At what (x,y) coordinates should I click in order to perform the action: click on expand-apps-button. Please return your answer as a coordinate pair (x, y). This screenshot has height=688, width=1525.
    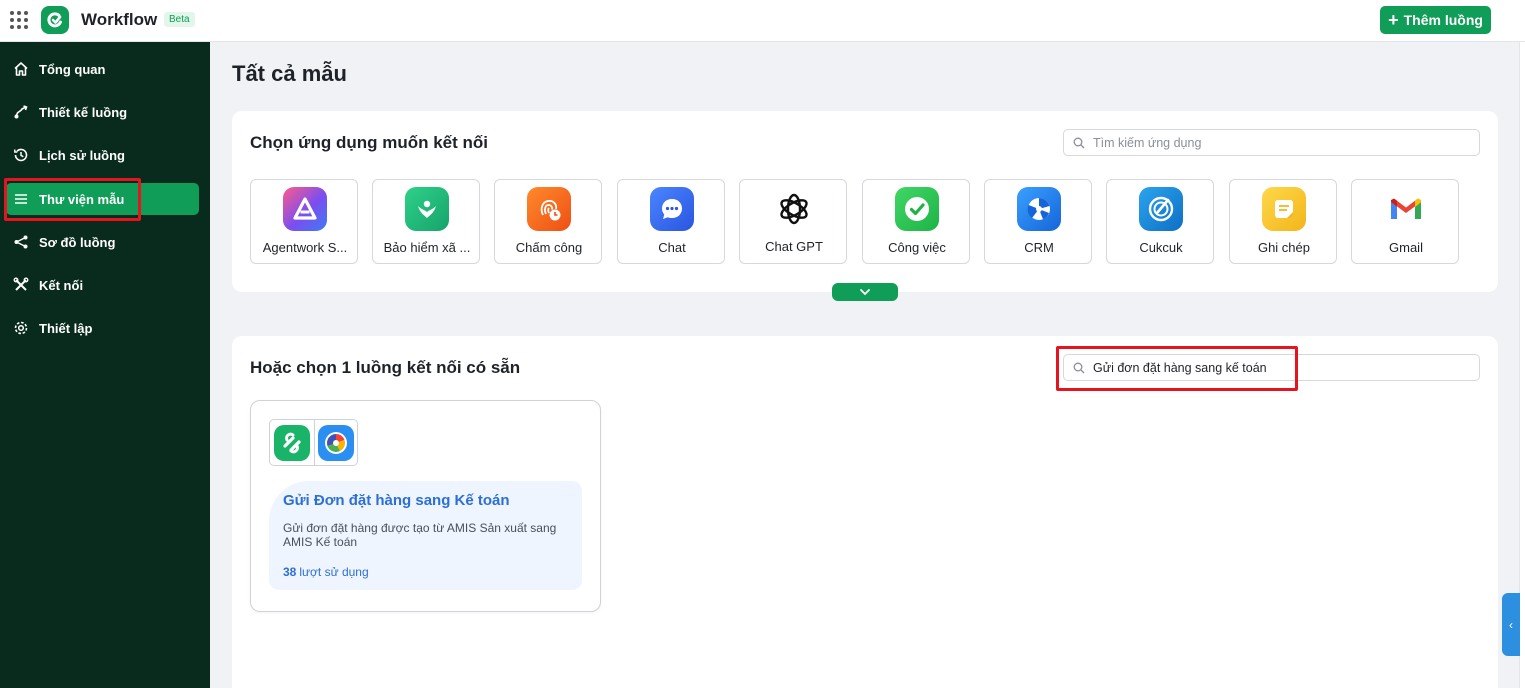
    Looking at the image, I should click on (865, 292).